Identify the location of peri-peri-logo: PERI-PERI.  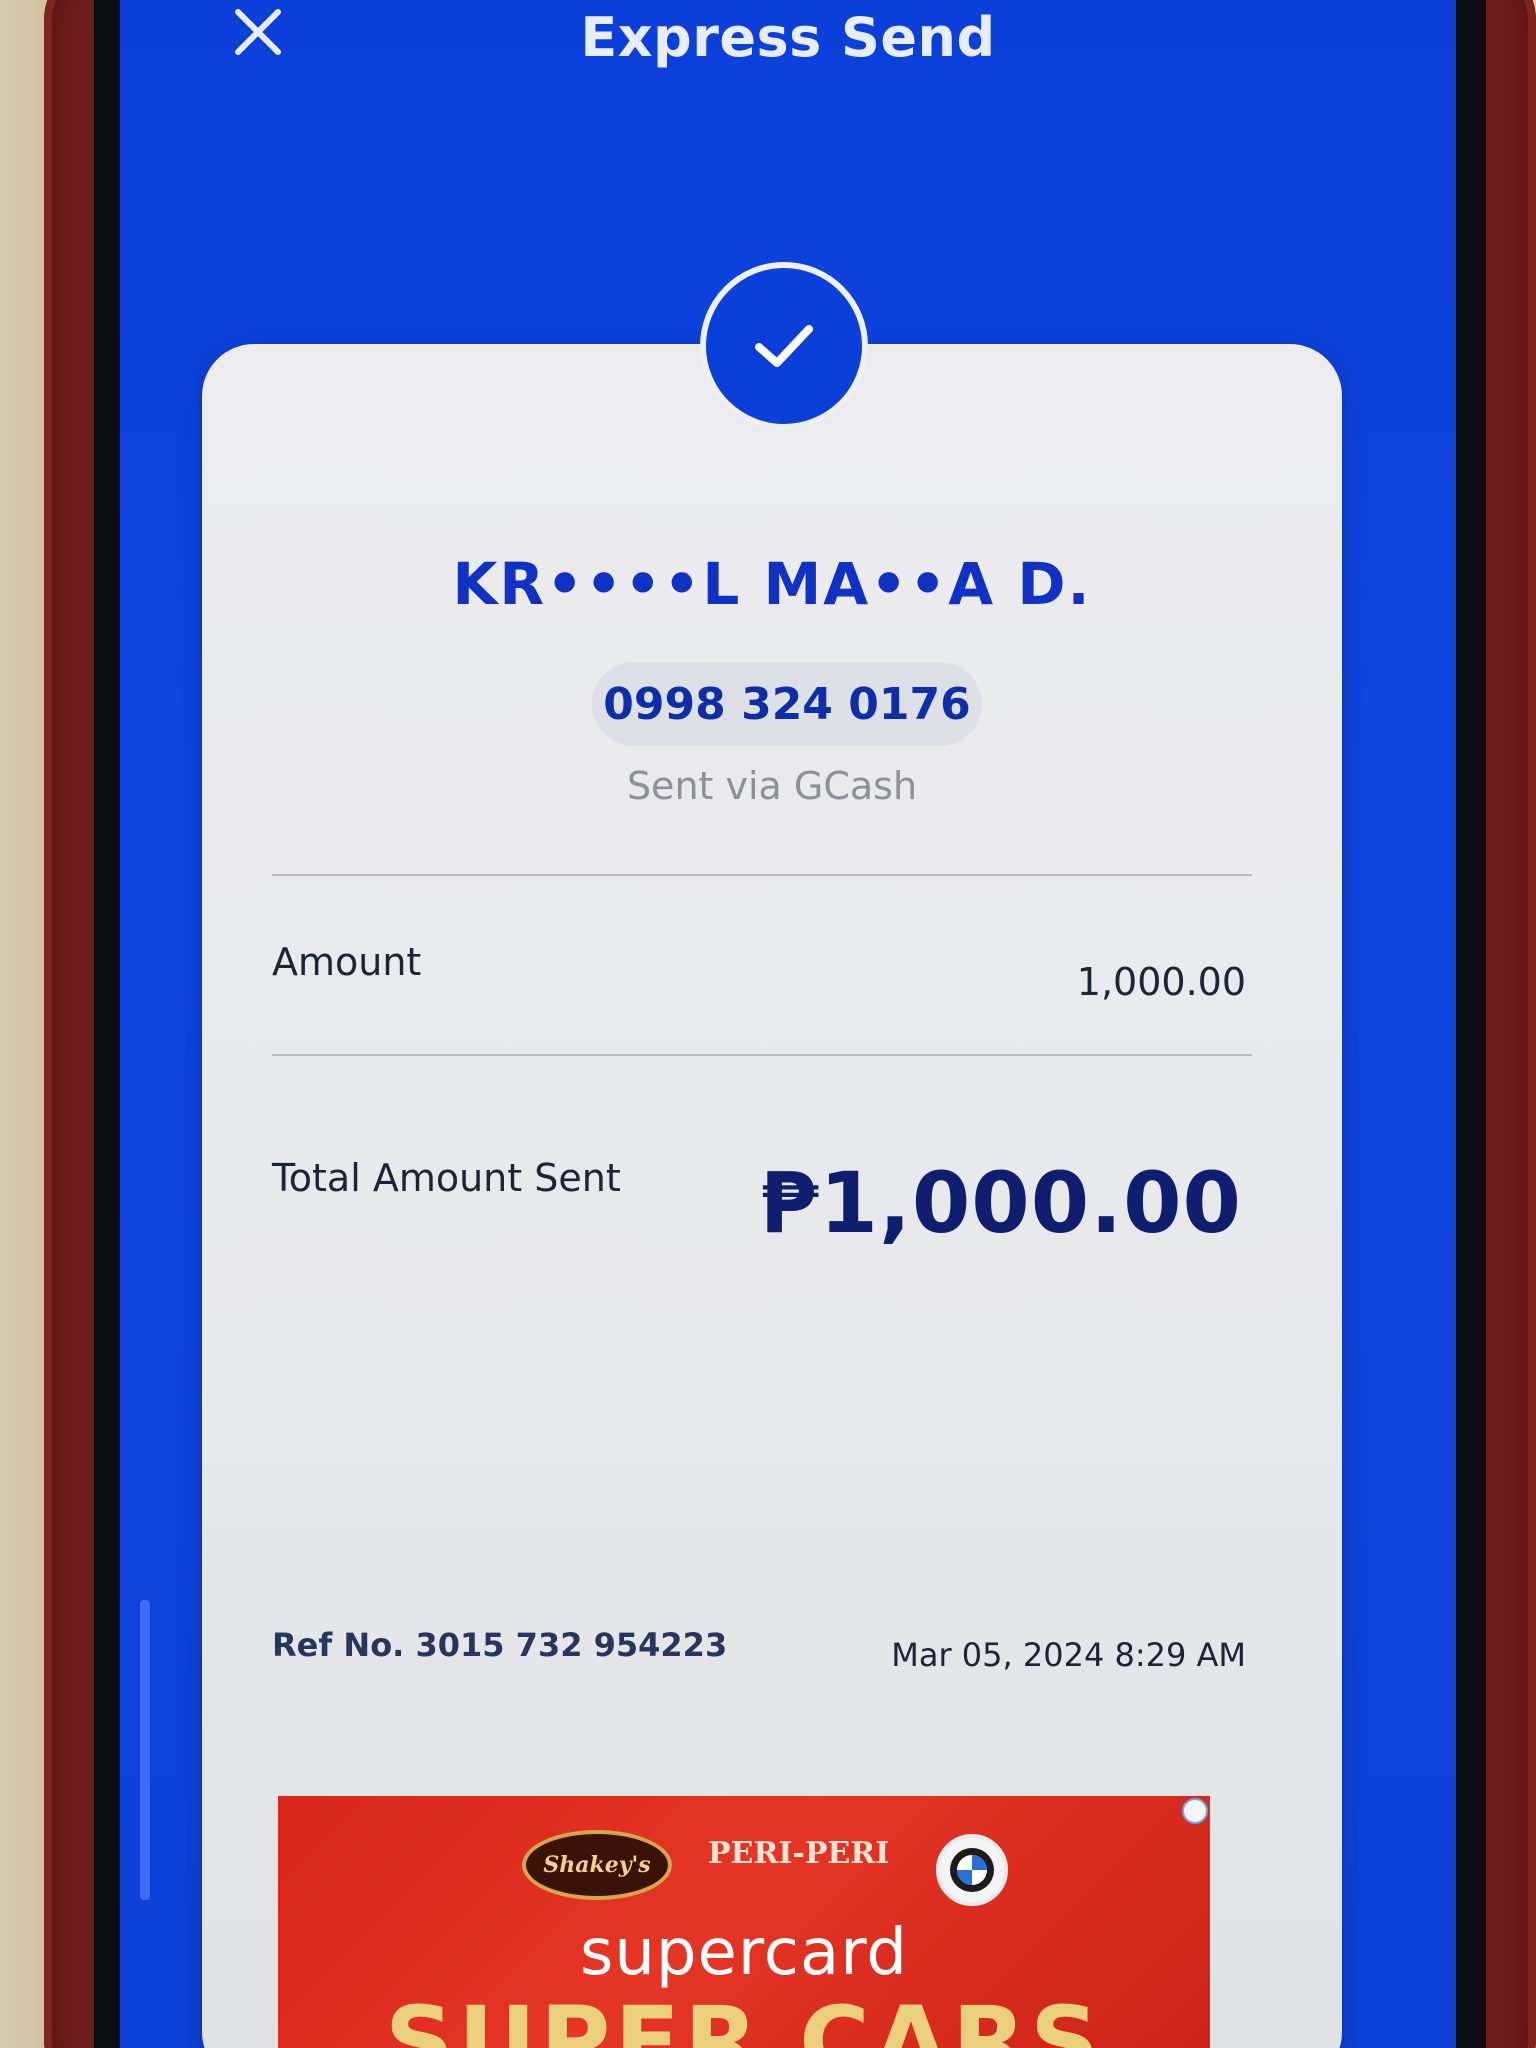
(799, 1853).